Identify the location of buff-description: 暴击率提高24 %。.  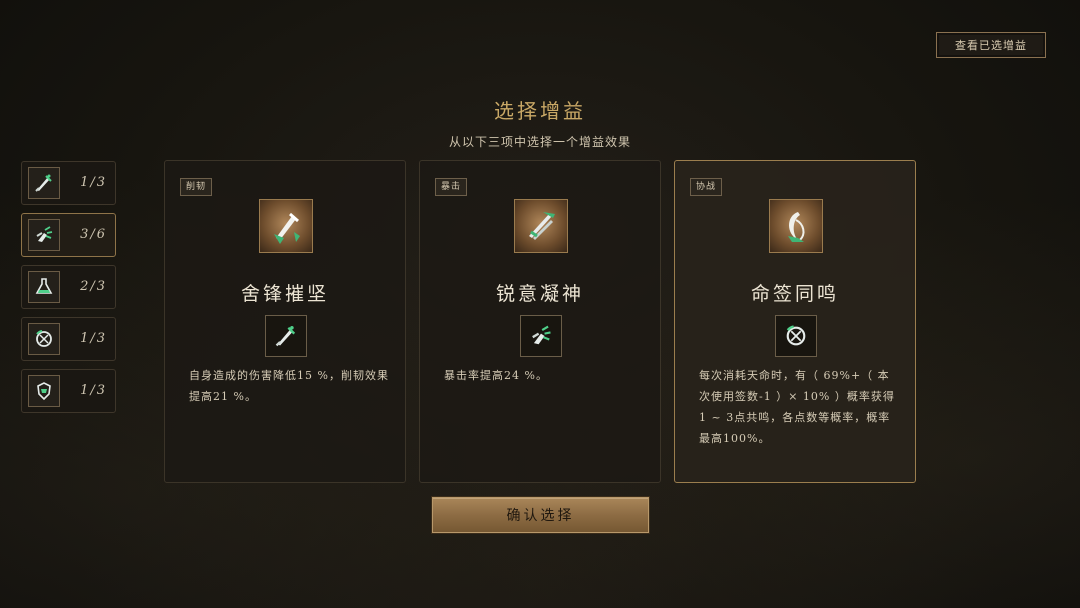
(496, 375).